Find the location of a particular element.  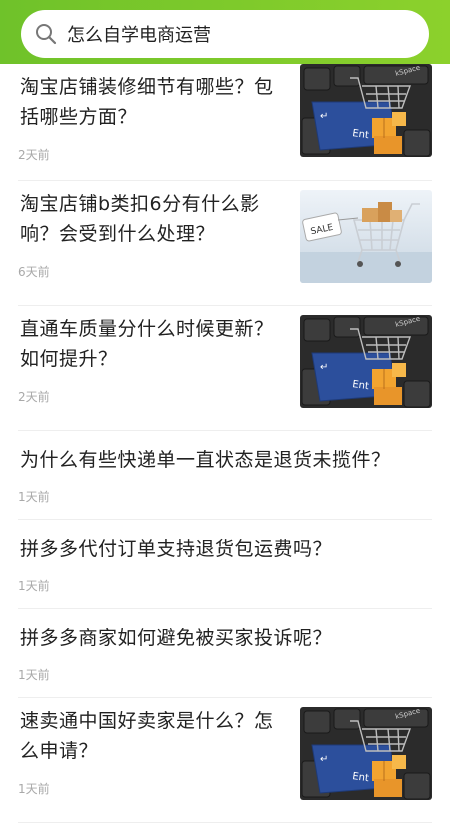

article-title: 拼多多代付订单支持退货包运费吗？ is located at coordinates (225, 549).